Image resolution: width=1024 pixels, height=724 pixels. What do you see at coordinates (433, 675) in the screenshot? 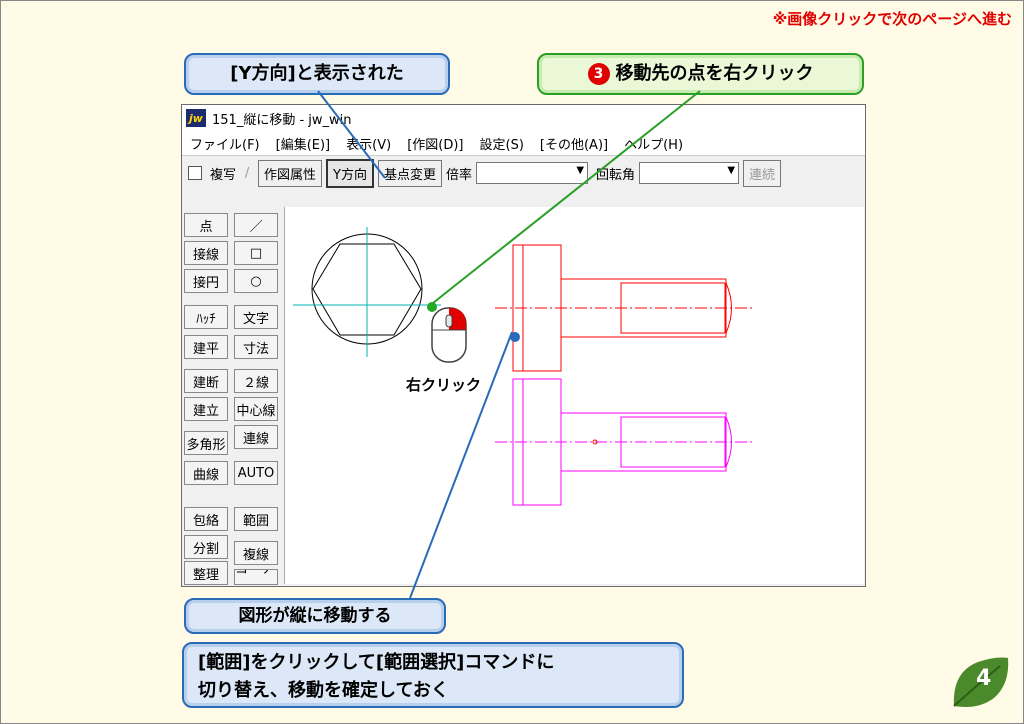
I see `callout-switch-range: [範囲]をクリックして[範囲選択]コマンドに 切り替え、移動を確定しておく` at bounding box center [433, 675].